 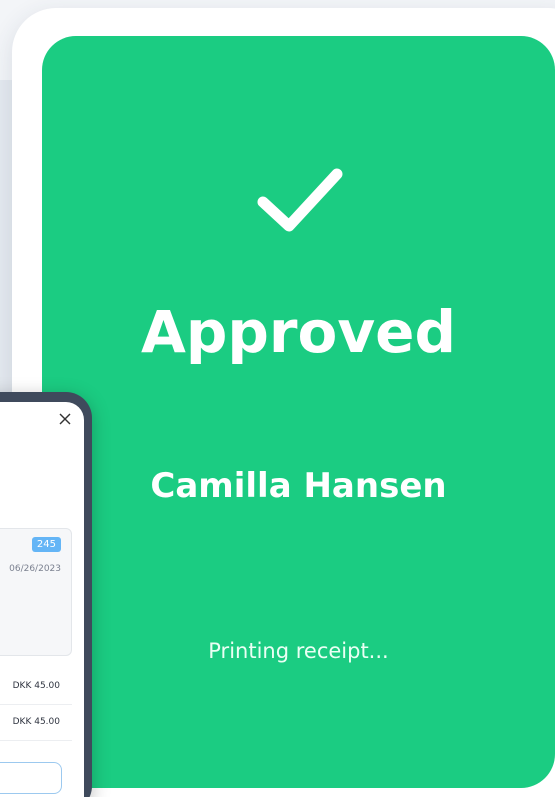 What do you see at coordinates (36, 592) in the screenshot?
I see `order-card: 245 06/26/2023` at bounding box center [36, 592].